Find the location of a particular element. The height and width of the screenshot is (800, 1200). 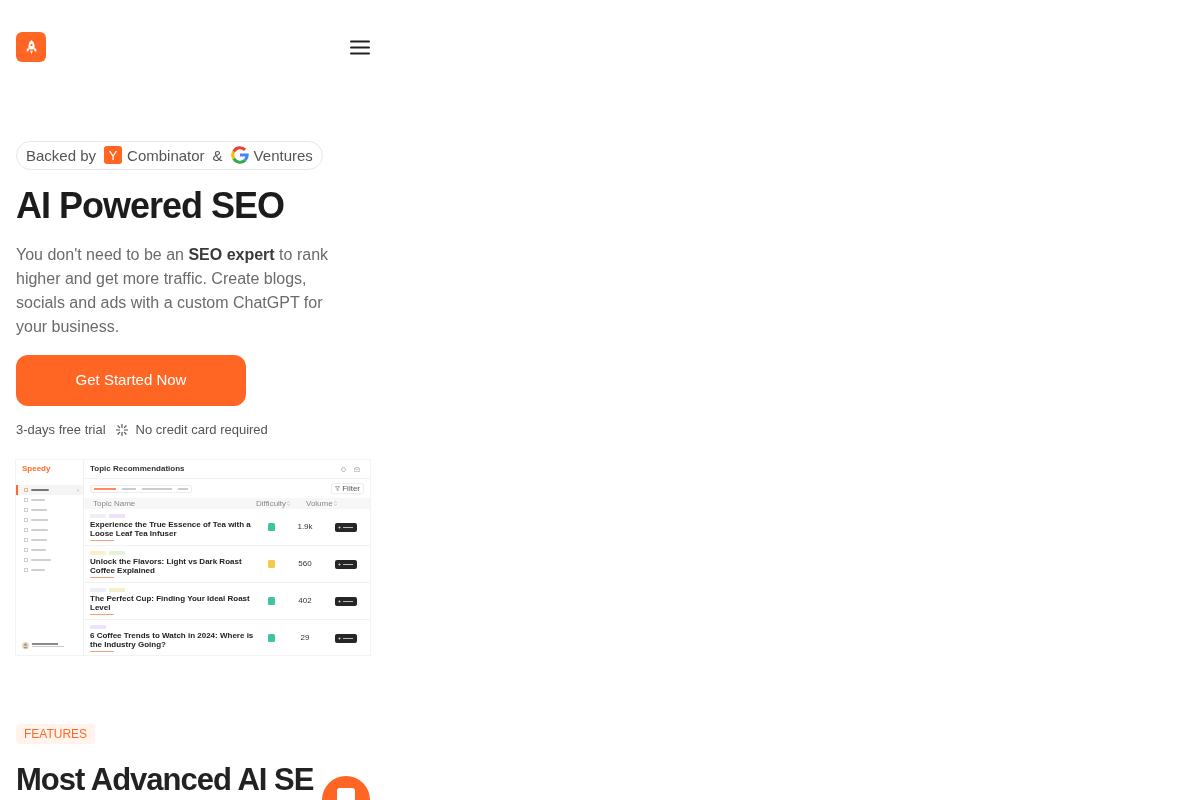

column-header: Difficulty is located at coordinates (271, 503).